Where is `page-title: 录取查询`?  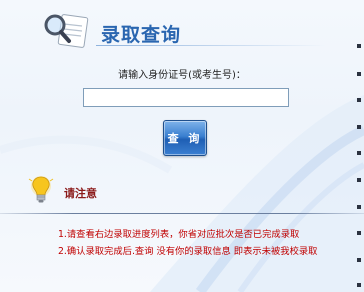 page-title: 录取查询 is located at coordinates (141, 35).